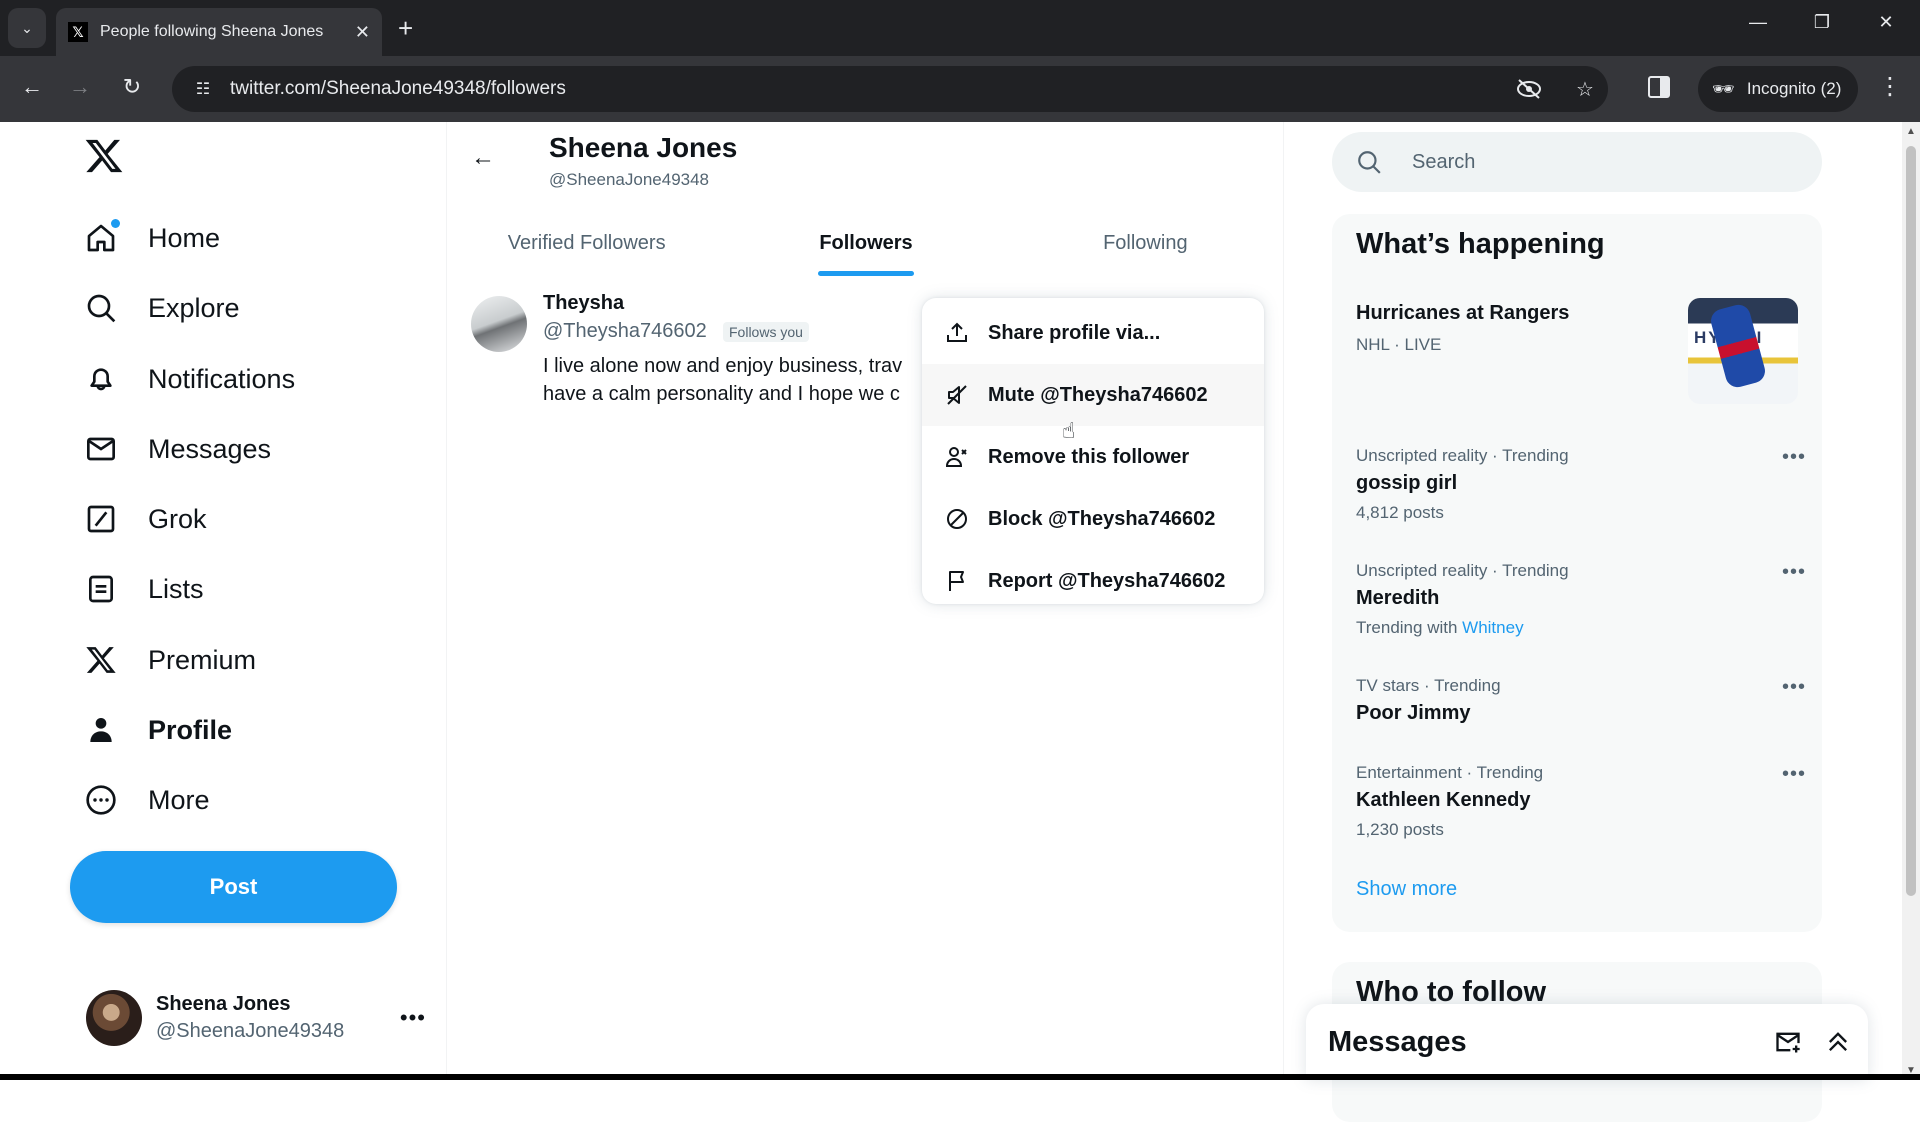 The image size is (1920, 1122). I want to click on follower-handle: @Theysha746602, so click(625, 331).